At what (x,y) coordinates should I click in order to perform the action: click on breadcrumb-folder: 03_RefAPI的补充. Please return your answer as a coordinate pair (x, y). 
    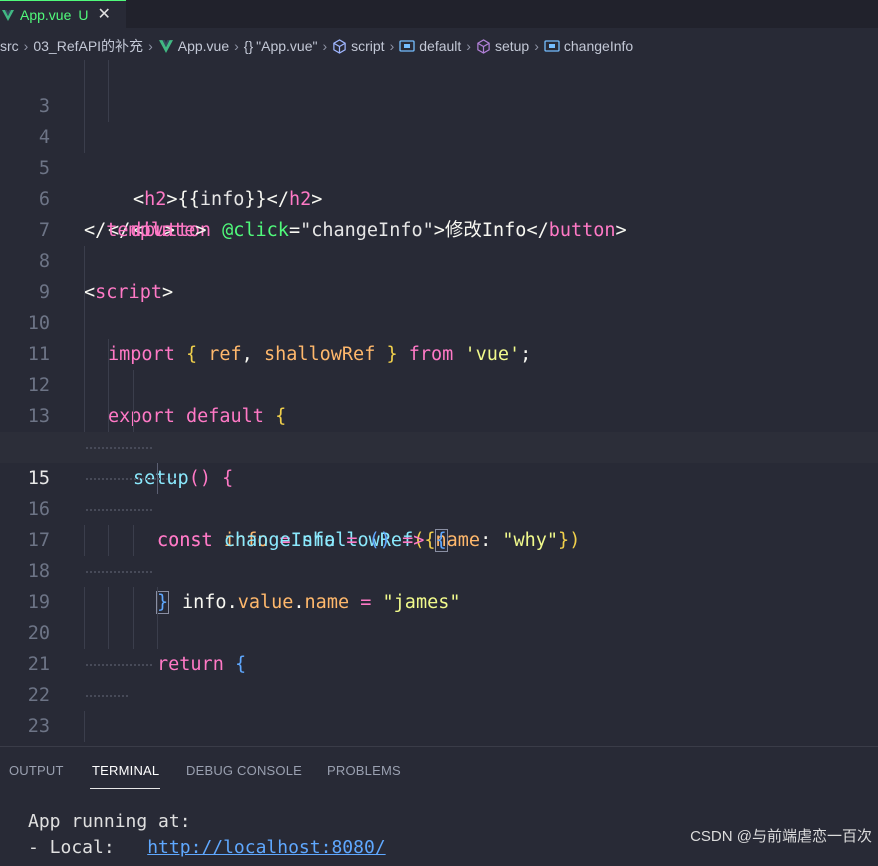
    Looking at the image, I should click on (88, 46).